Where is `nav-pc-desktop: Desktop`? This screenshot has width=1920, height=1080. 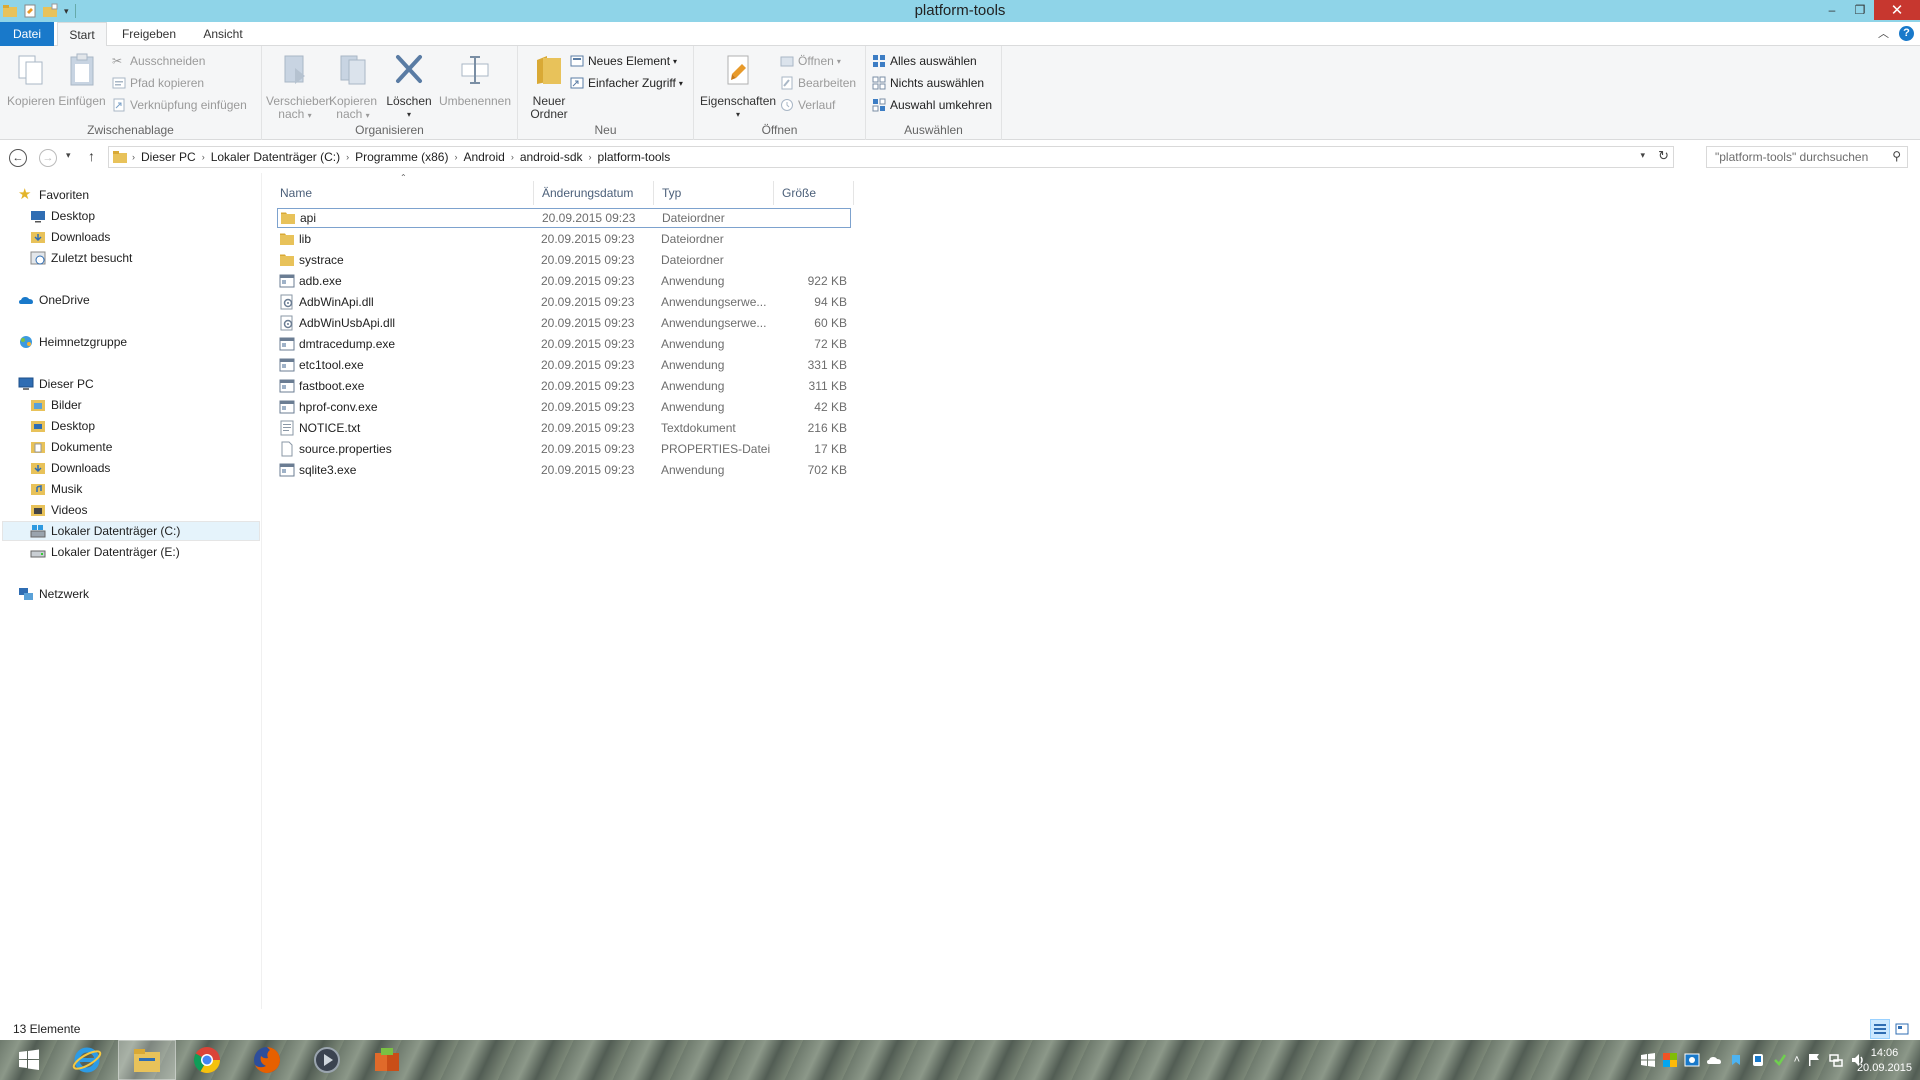
nav-pc-desktop: Desktop is located at coordinates (62, 426).